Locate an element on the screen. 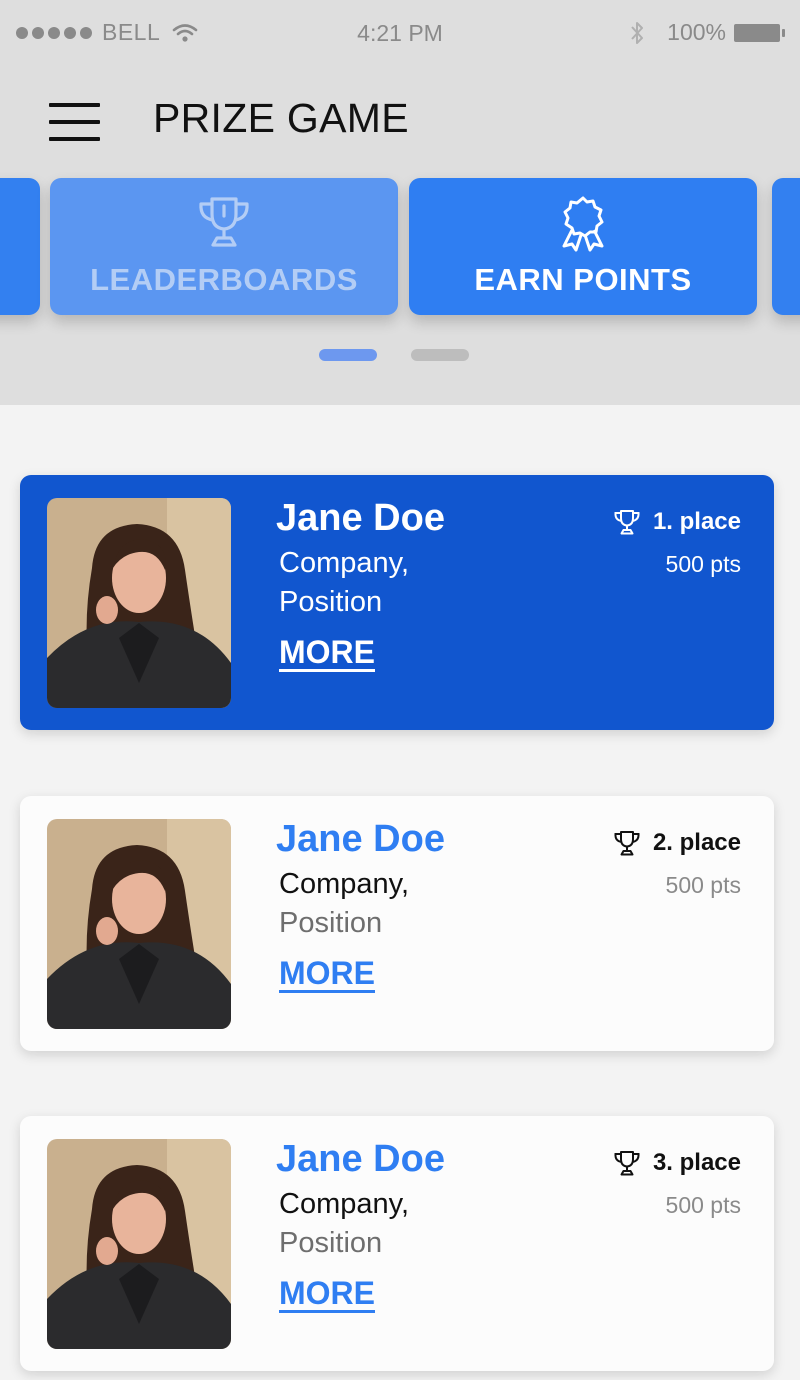 The width and height of the screenshot is (800, 1380). status-right: 100% is located at coordinates (707, 32).